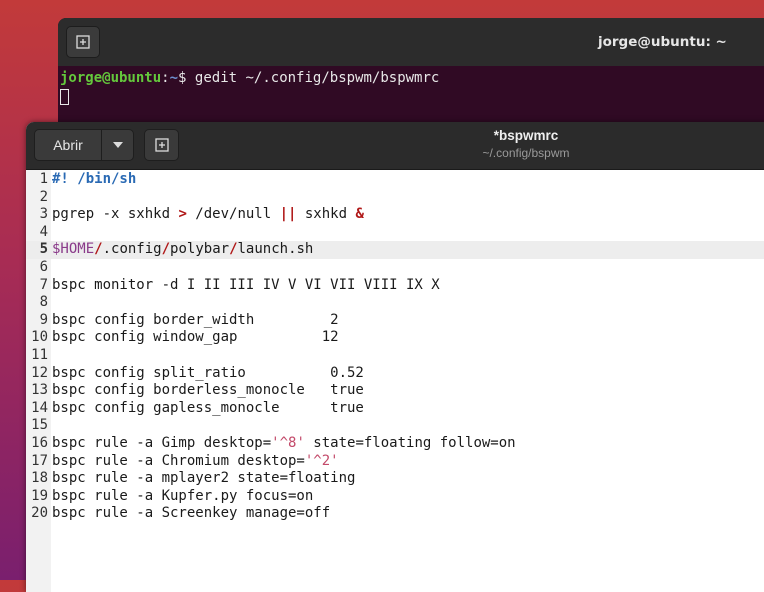  I want to click on line-code: bspc config gapless_monocle true, so click(208, 409).